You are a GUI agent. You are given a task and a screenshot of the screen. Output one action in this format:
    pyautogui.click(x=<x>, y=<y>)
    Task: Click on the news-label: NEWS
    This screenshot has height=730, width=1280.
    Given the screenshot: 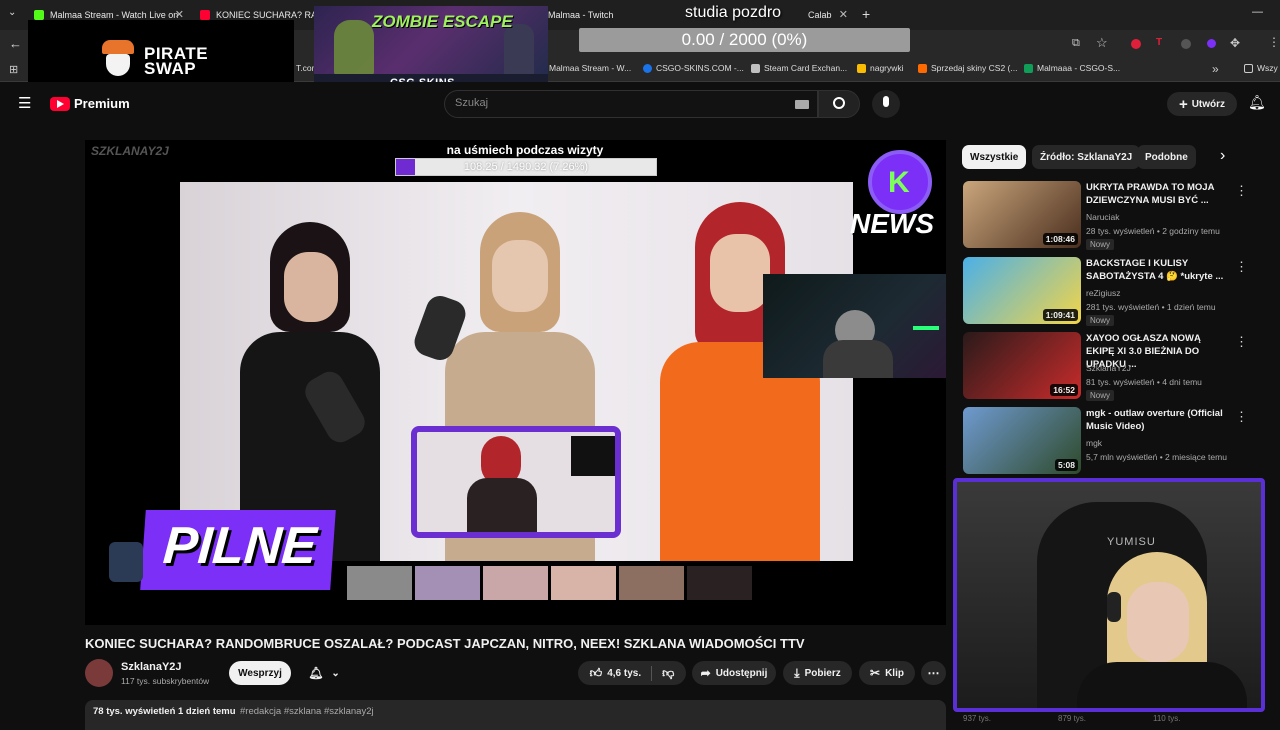 What is the action you would take?
    pyautogui.click(x=892, y=223)
    